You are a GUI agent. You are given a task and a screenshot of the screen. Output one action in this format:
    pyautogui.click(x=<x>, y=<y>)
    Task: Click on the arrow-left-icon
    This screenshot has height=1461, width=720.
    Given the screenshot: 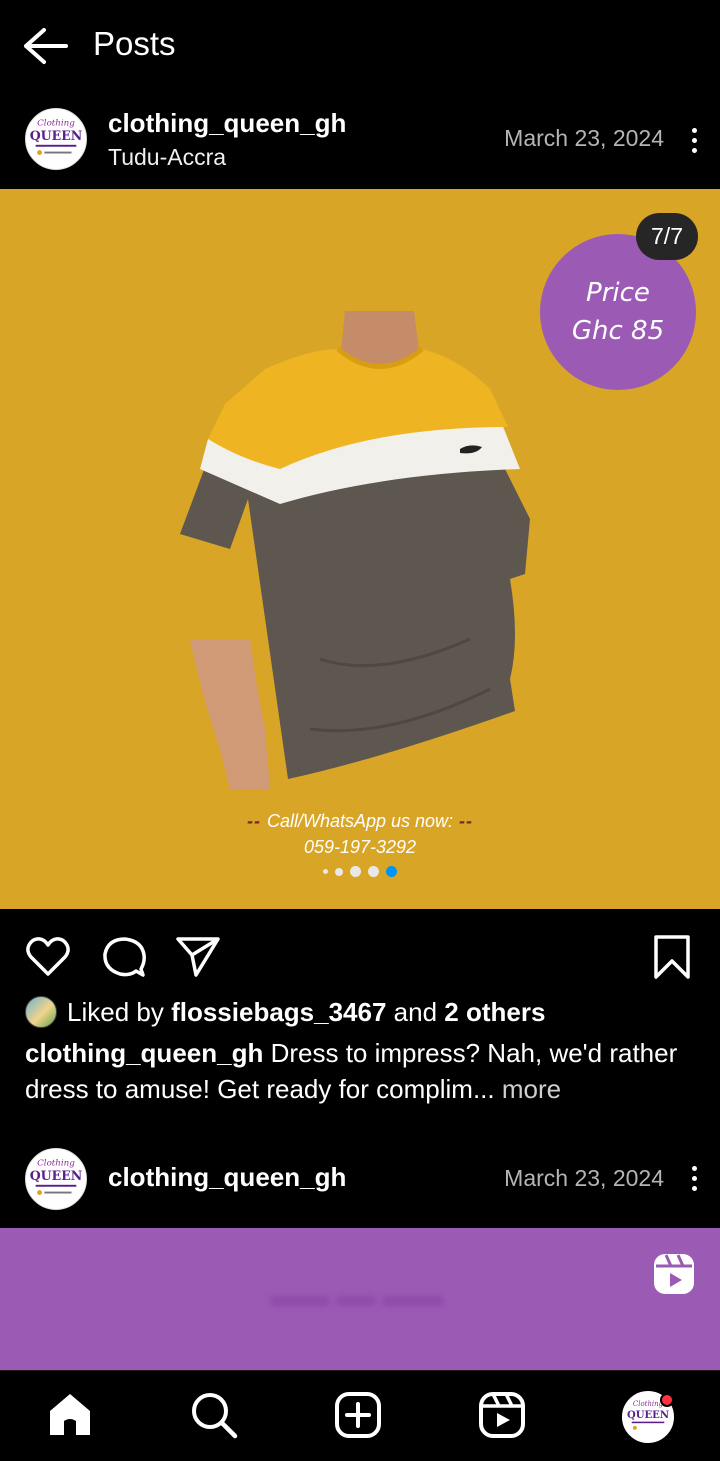 What is the action you would take?
    pyautogui.click(x=46, y=46)
    